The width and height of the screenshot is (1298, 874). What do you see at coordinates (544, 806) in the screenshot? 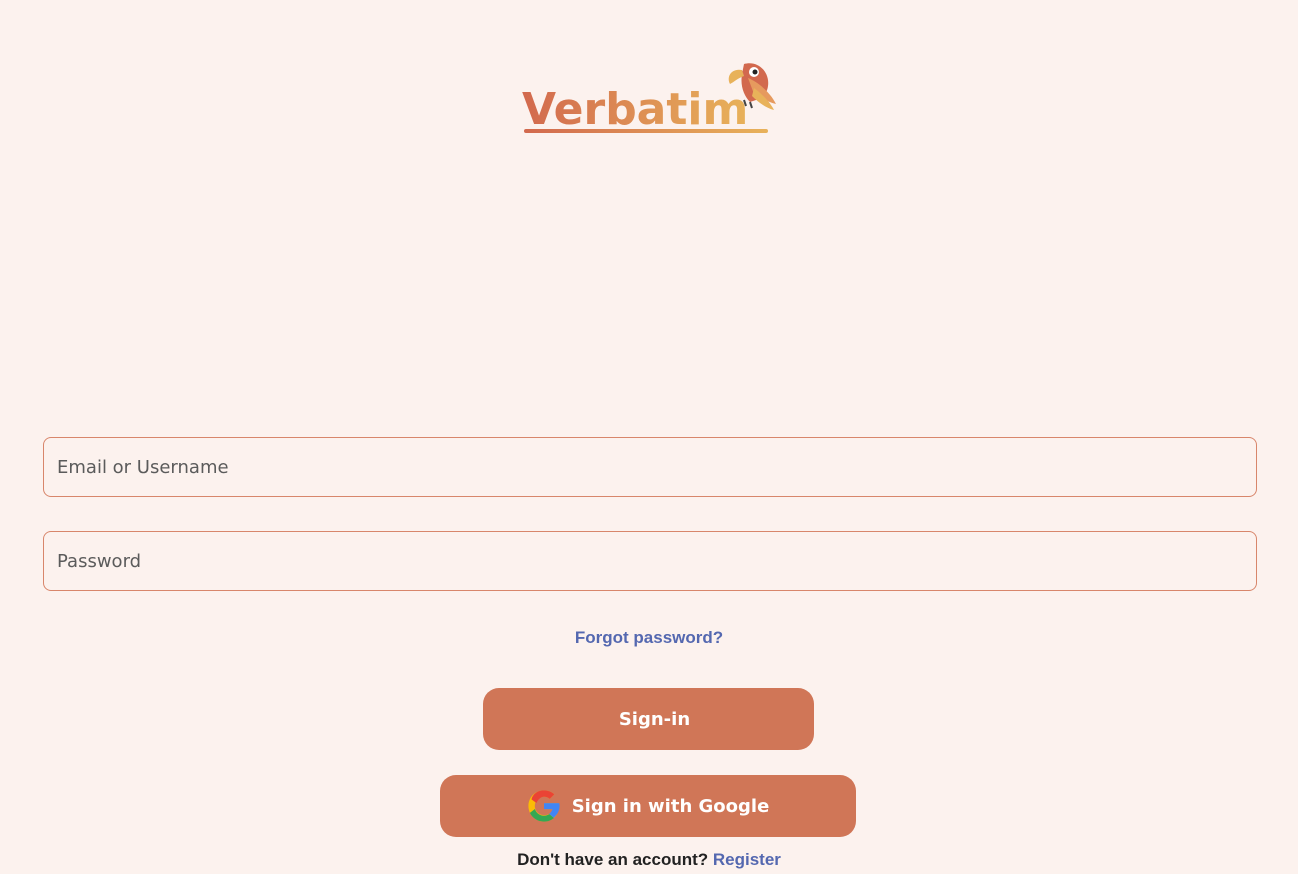
I see `google-icon` at bounding box center [544, 806].